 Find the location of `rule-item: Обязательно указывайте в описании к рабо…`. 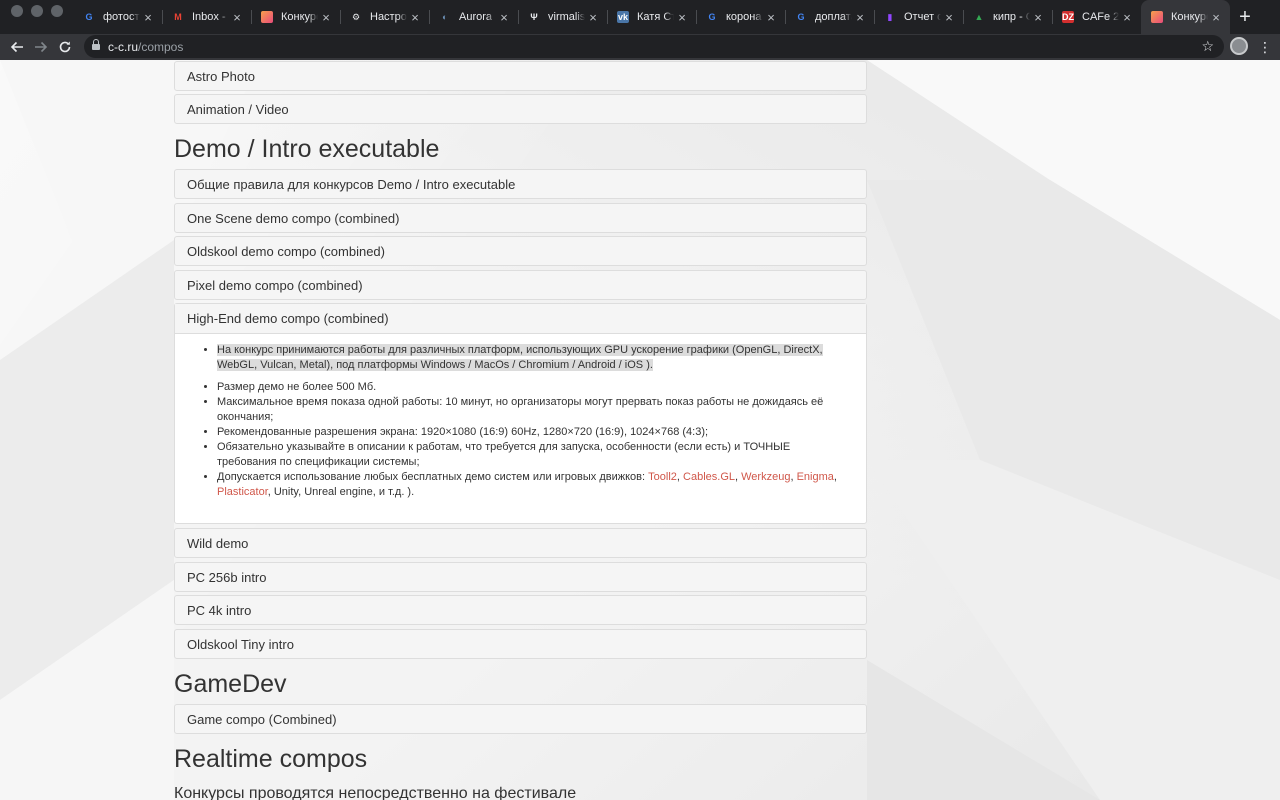

rule-item: Обязательно указывайте в описании к рабо… is located at coordinates (531, 455).